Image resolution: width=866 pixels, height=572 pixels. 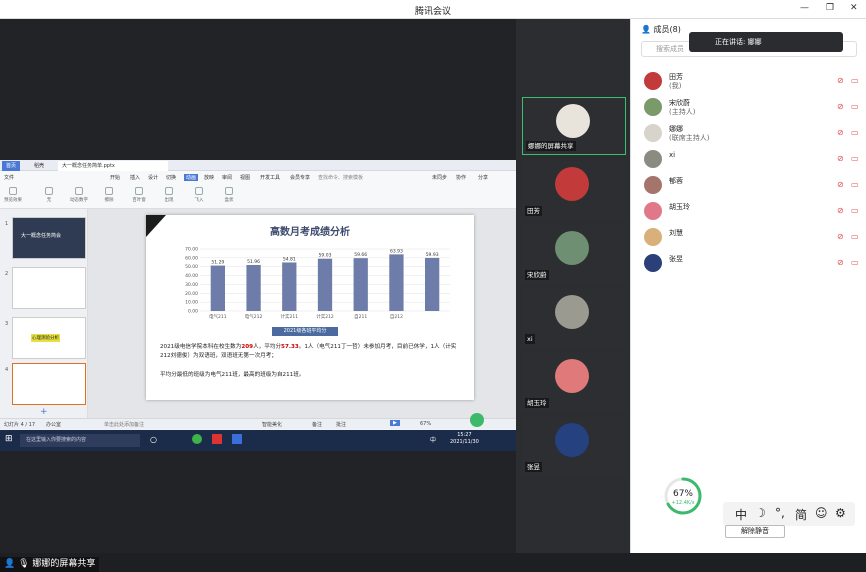 What do you see at coordinates (748, 134) in the screenshot?
I see `member-row: 娜娜 (联席主持人) ⊘ ▭` at bounding box center [748, 134].